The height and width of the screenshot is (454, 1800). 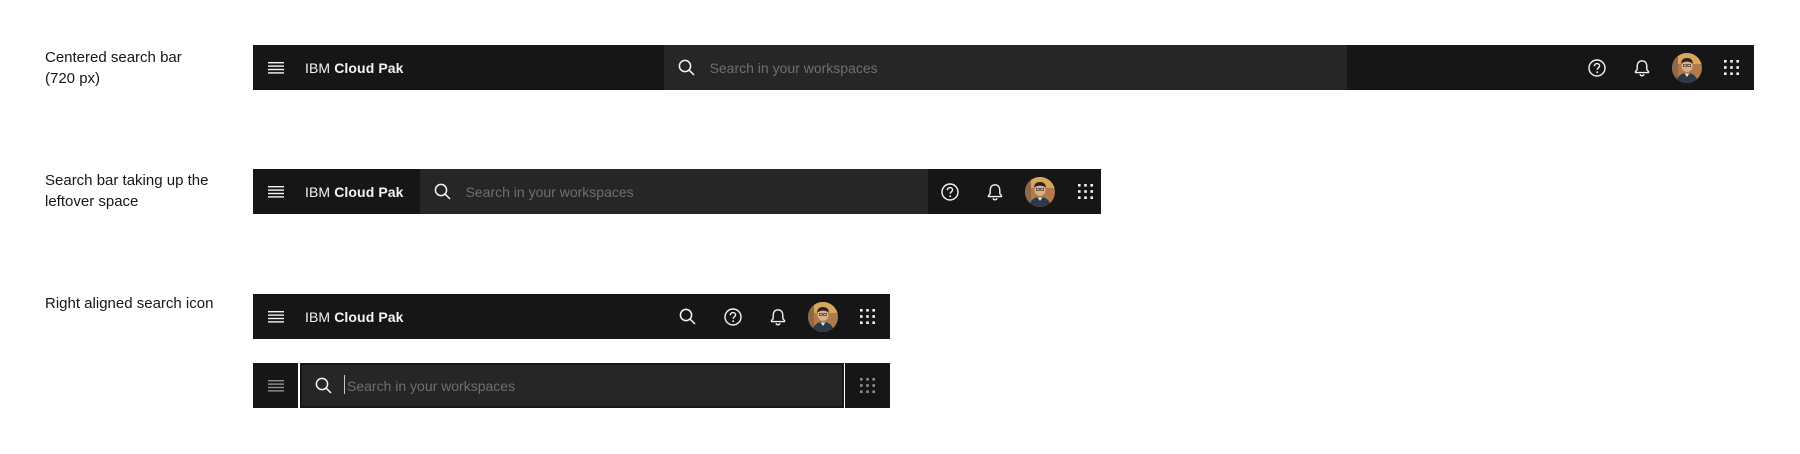 What do you see at coordinates (92, 201) in the screenshot?
I see `row-label-leftover-line2: leftover space` at bounding box center [92, 201].